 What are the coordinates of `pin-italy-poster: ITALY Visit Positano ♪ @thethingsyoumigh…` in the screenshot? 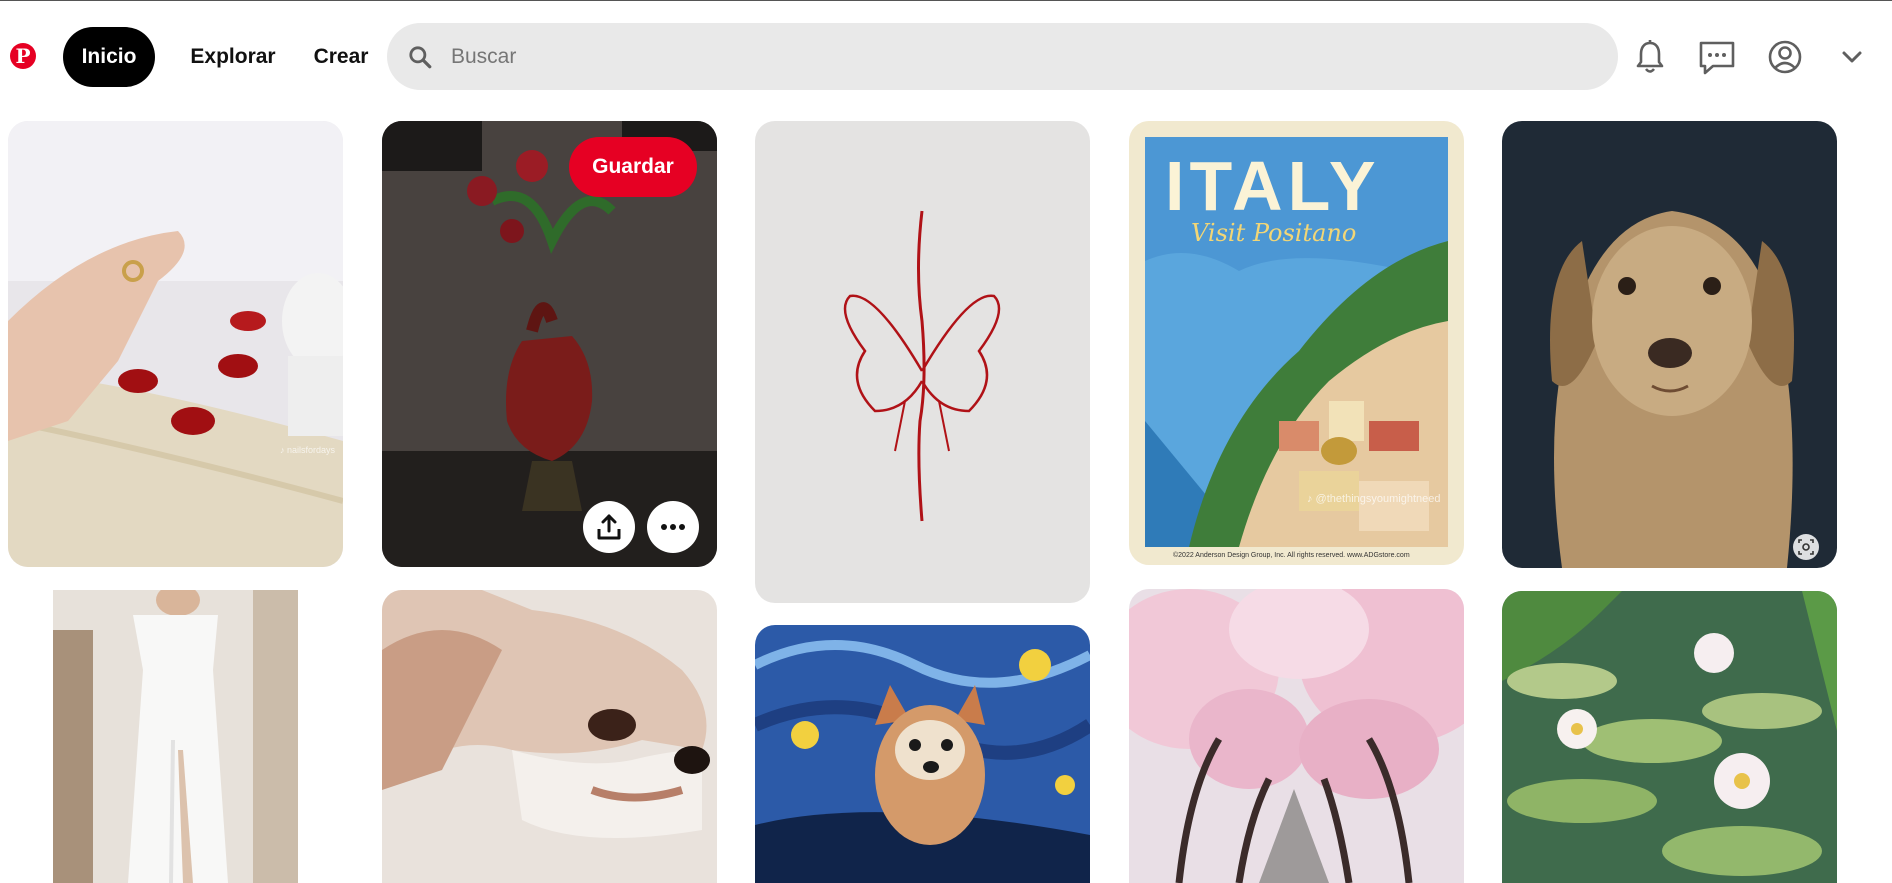 It's located at (1296, 343).